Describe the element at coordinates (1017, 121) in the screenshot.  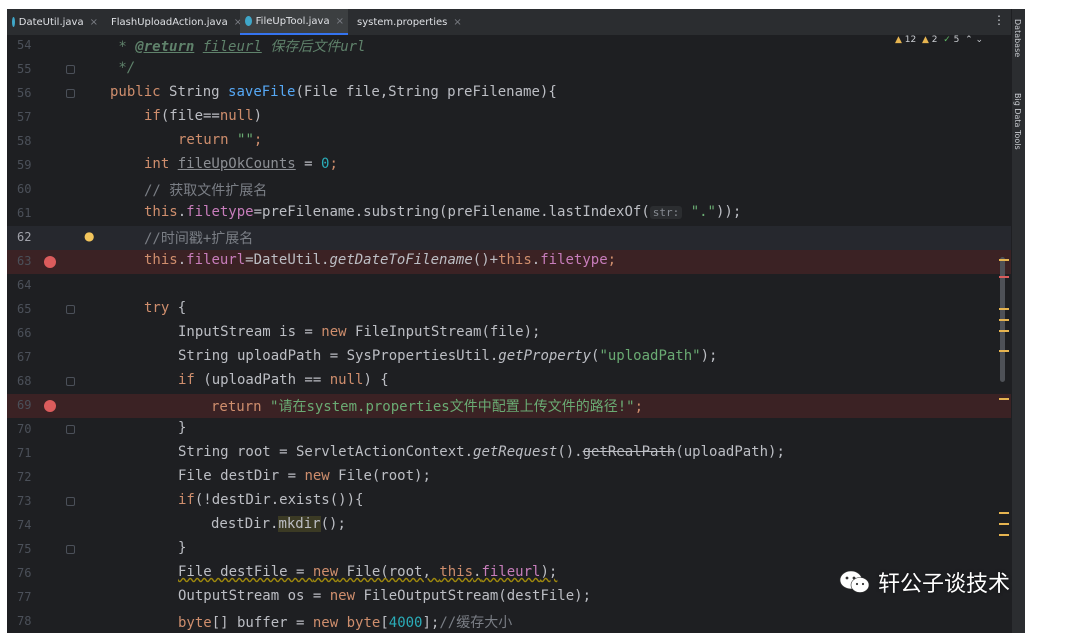
I see `big-data-tools-button: Big Data Tools` at that location.